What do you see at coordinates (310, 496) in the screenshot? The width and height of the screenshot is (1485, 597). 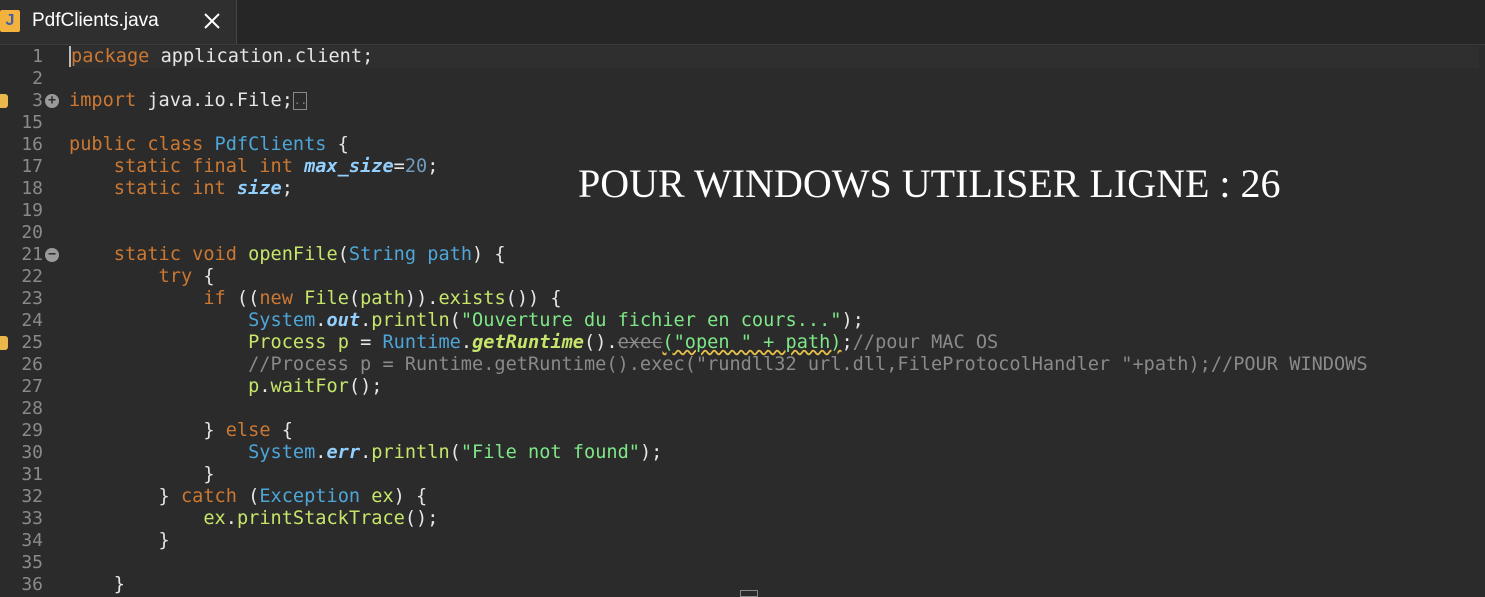 I see `code-token: Exception` at bounding box center [310, 496].